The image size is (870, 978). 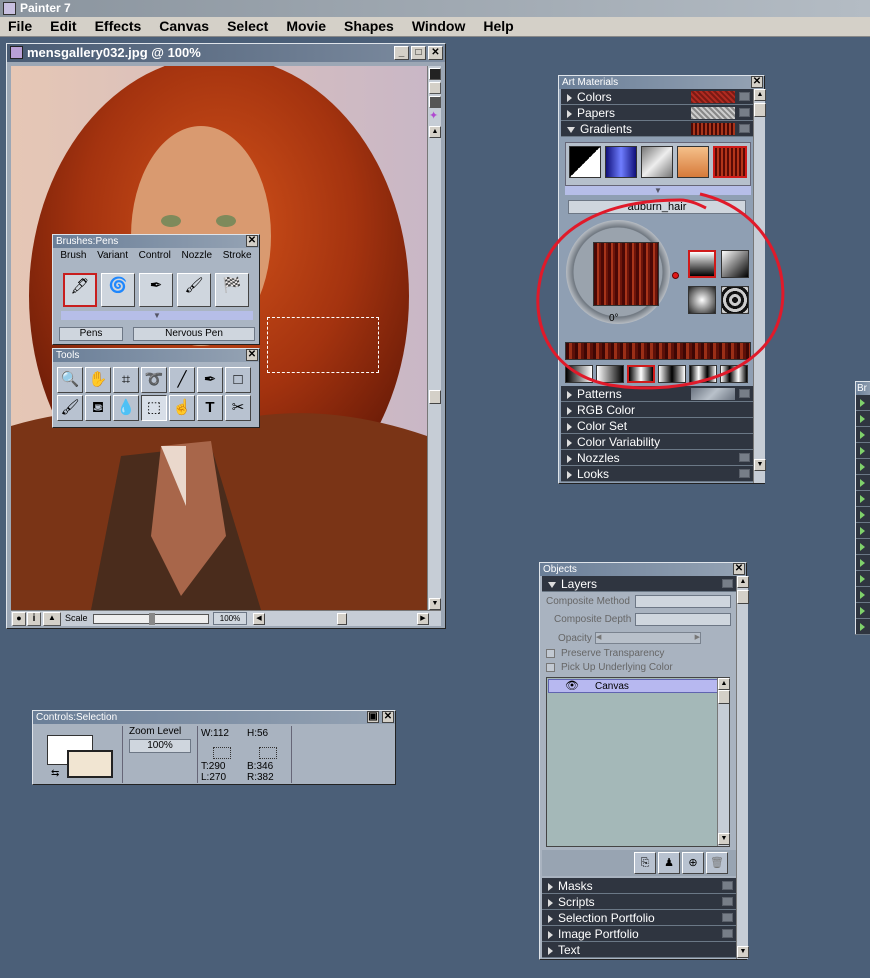 What do you see at coordinates (91, 334) in the screenshot?
I see `brush-category-field: Pens` at bounding box center [91, 334].